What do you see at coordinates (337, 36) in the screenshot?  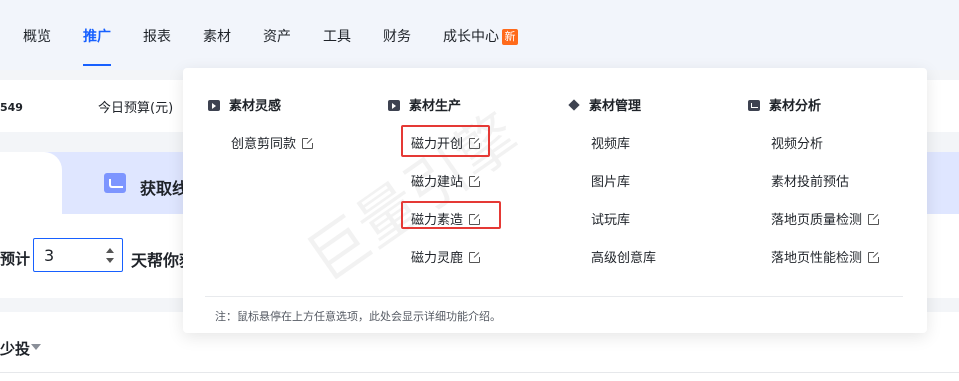 I see `nav-item-tools: 工具` at bounding box center [337, 36].